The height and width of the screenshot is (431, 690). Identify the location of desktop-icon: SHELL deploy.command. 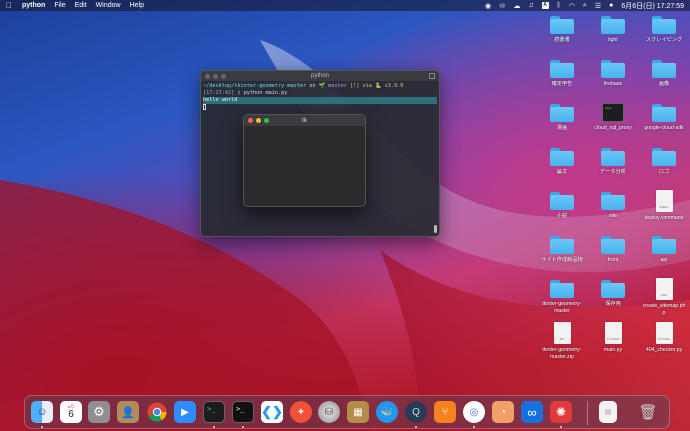
(664, 206).